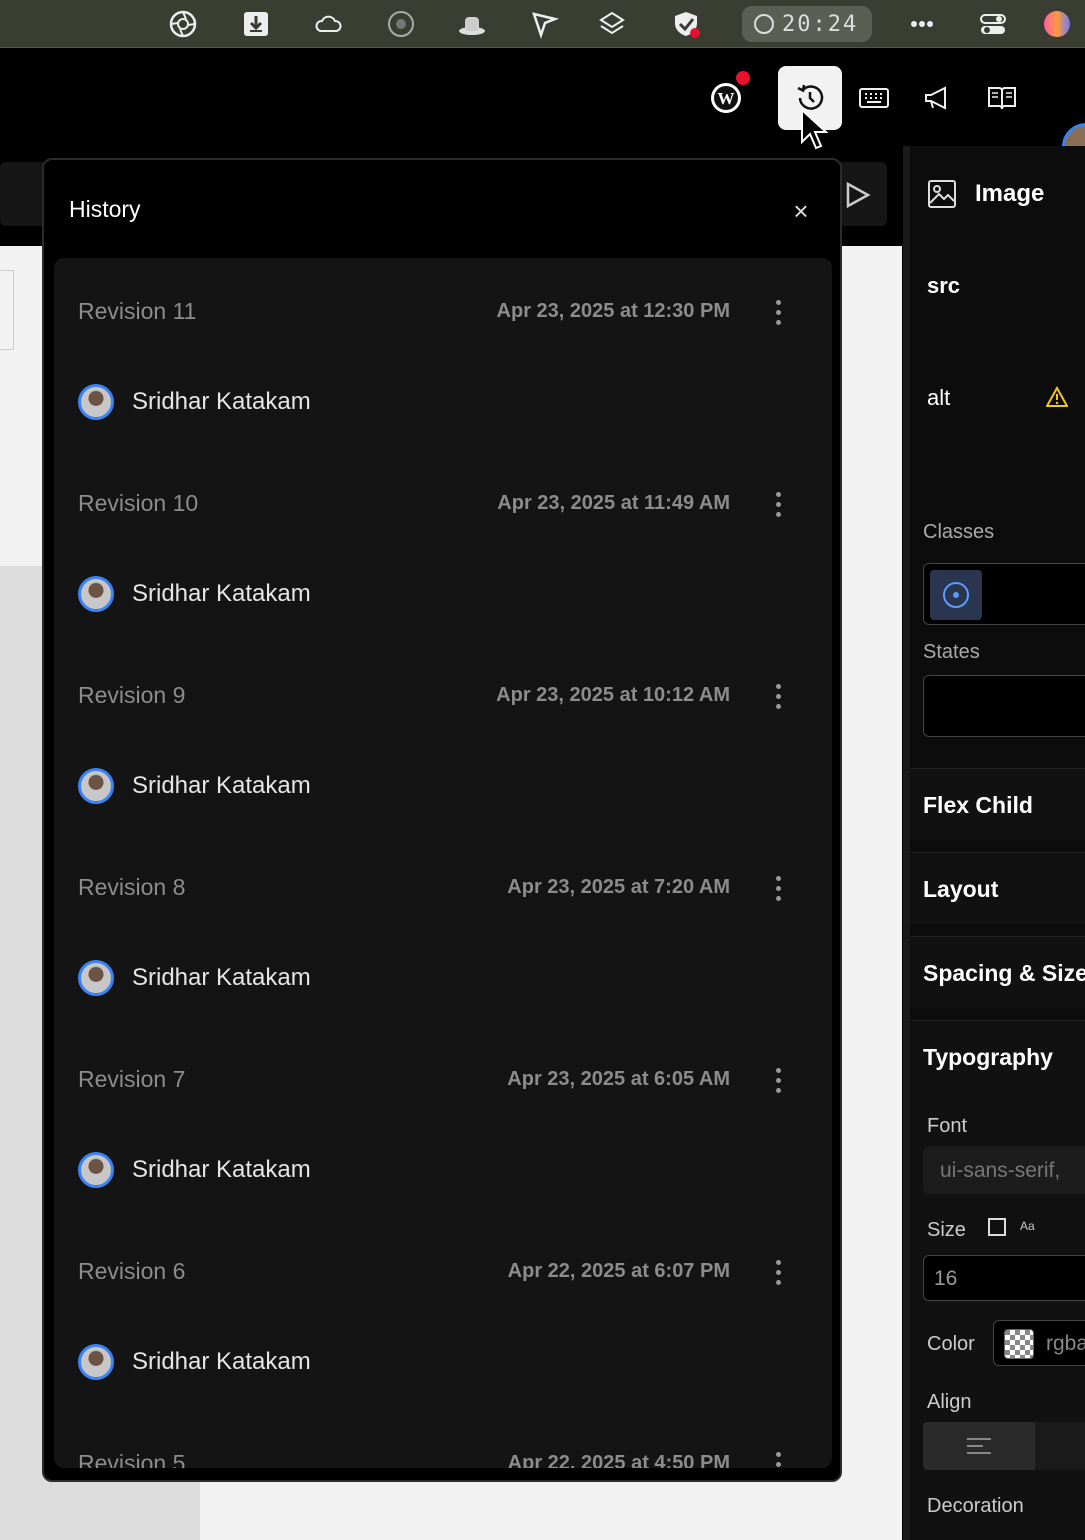  I want to click on size-value: 16, so click(946, 1278).